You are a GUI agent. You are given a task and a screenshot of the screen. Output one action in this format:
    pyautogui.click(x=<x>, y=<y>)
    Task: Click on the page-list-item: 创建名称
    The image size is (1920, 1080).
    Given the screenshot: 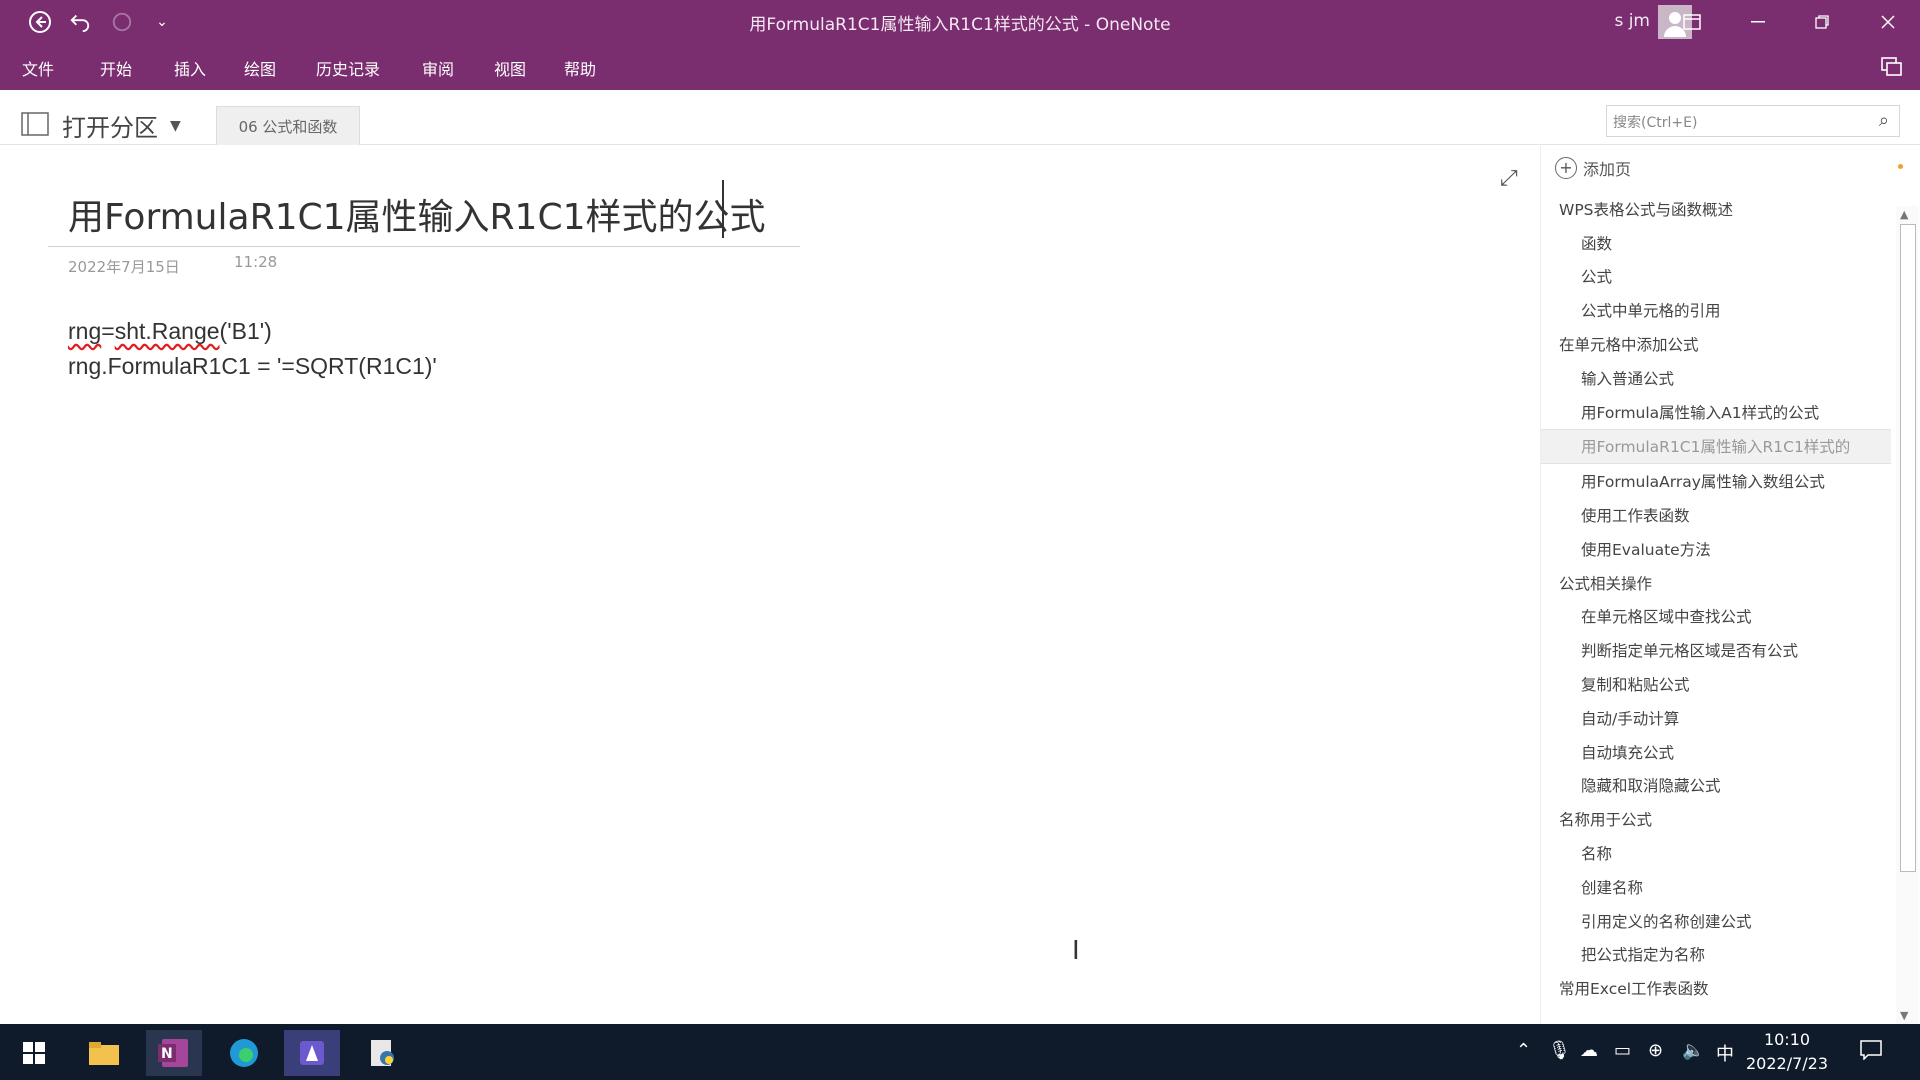 What is the action you would take?
    pyautogui.click(x=1716, y=887)
    